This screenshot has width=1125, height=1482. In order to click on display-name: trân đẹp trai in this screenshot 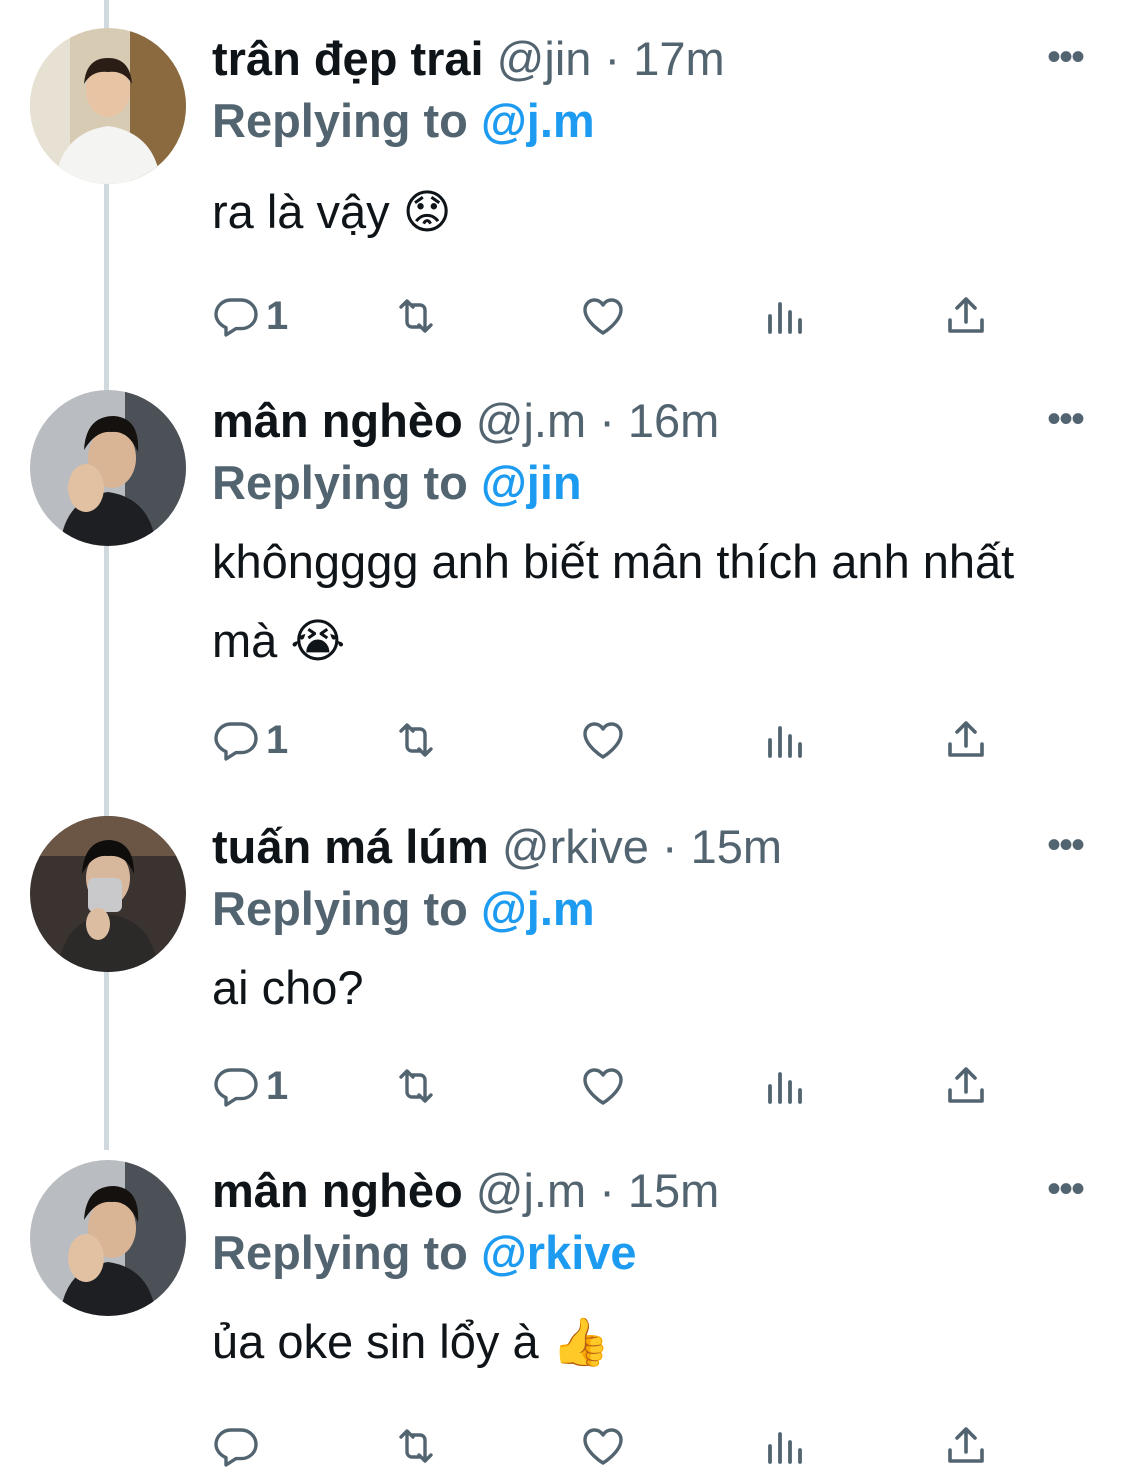, I will do `click(348, 58)`.